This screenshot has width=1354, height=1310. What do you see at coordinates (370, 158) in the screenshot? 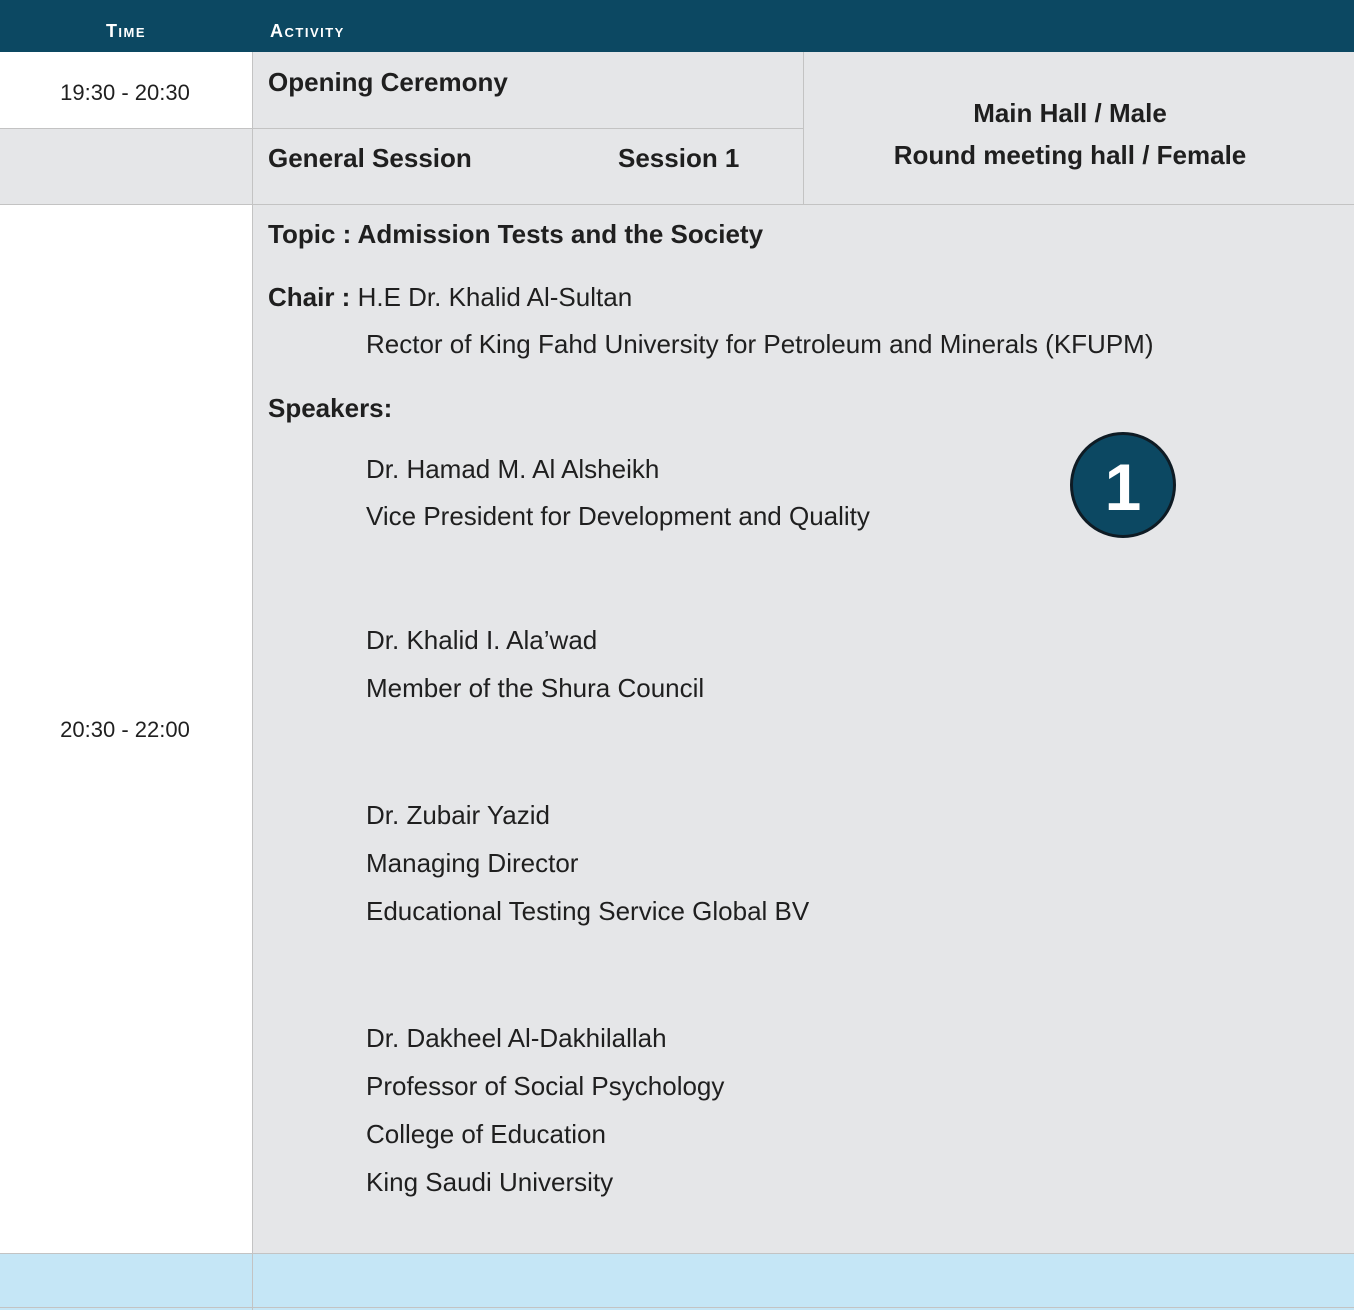
I see `general-session-label: General Session` at bounding box center [370, 158].